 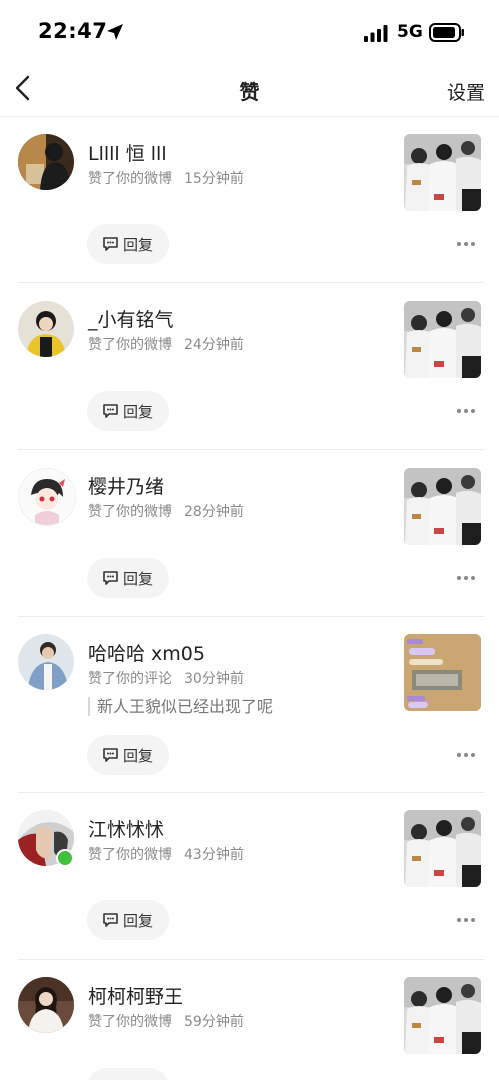 I want to click on user-name: _小有铭气, so click(x=131, y=318).